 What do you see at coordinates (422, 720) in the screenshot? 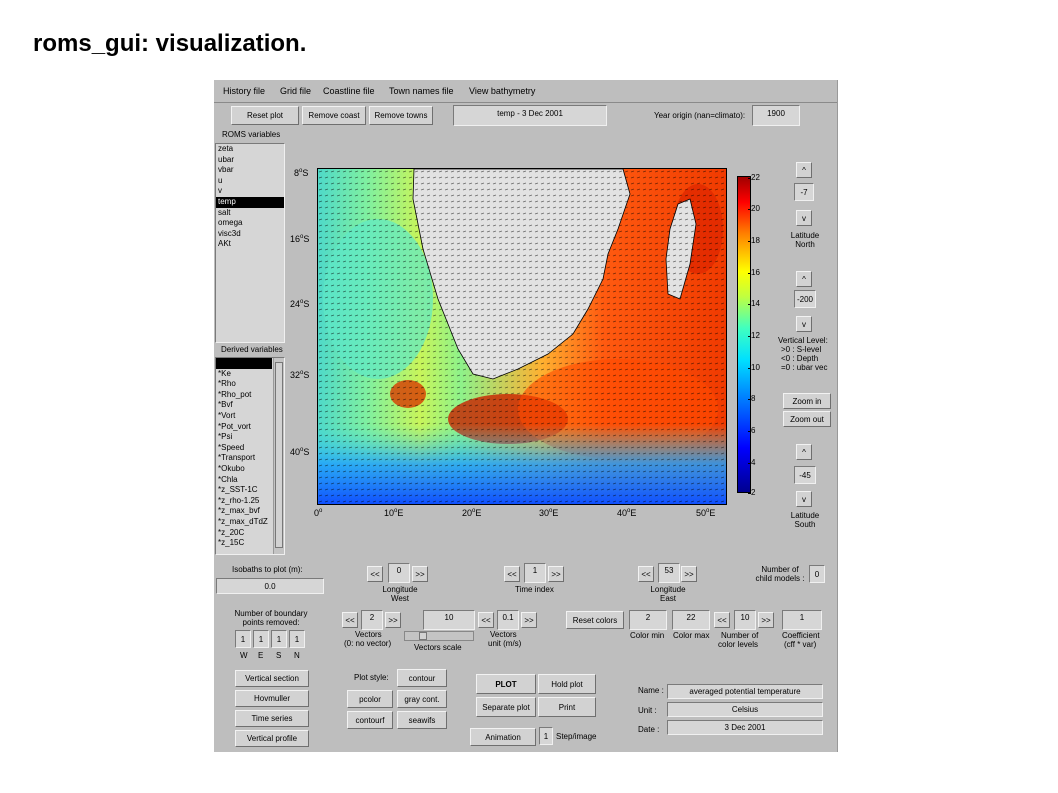
I see `seawifs-button: seawifs` at bounding box center [422, 720].